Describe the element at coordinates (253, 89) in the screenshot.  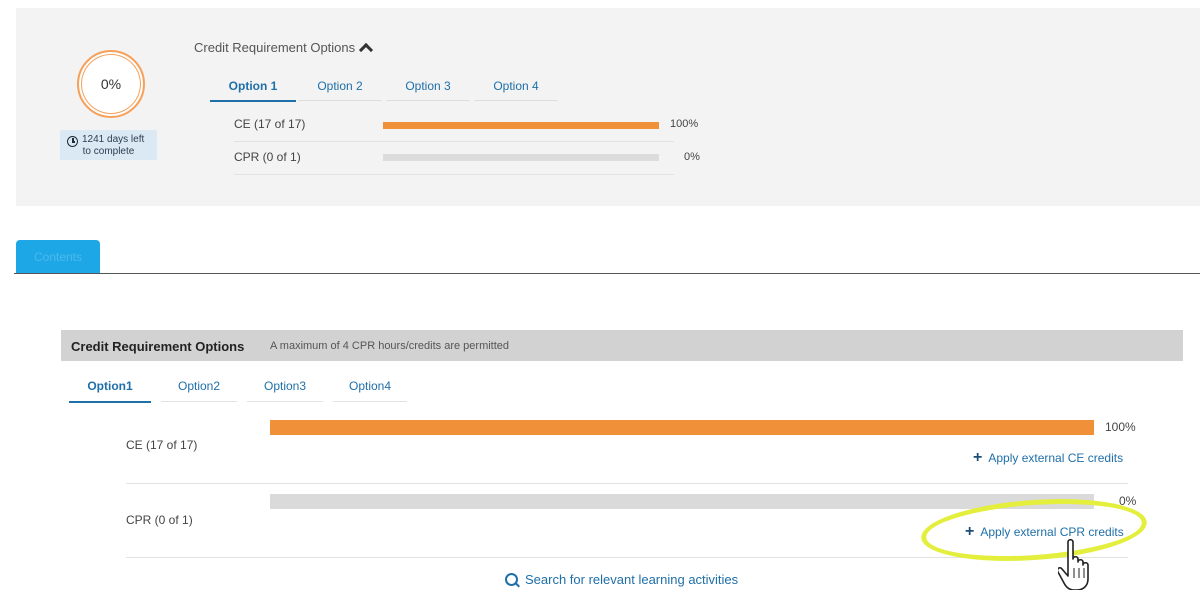
I see `tab-option-1: Option 1` at that location.